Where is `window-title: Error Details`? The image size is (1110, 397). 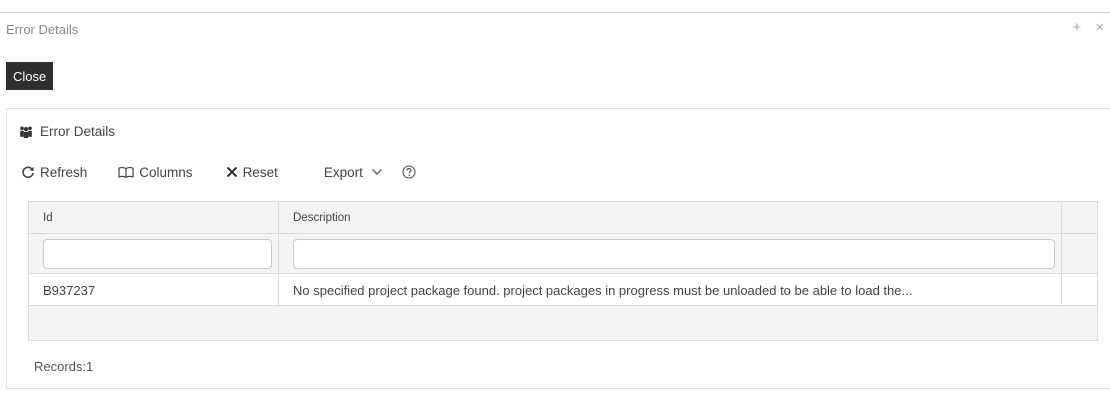
window-title: Error Details is located at coordinates (42, 29).